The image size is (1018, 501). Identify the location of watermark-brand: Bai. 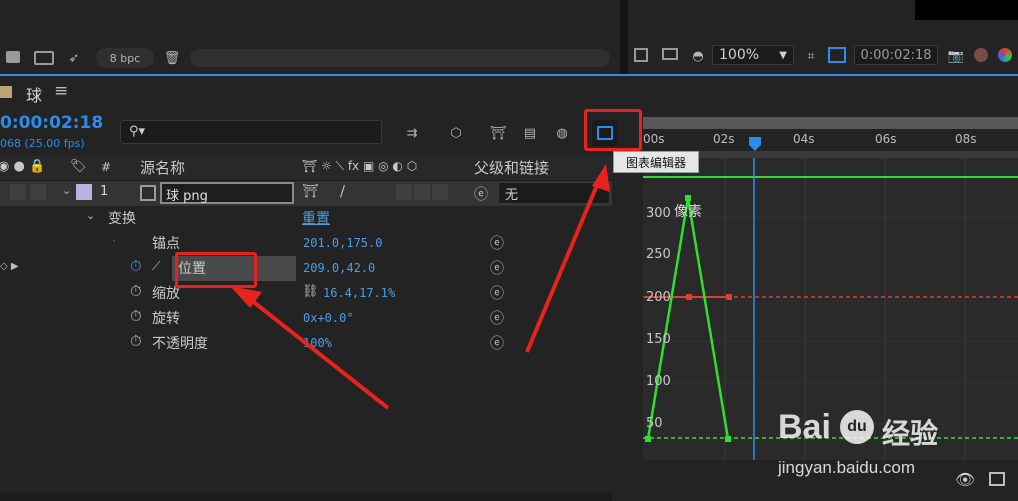
(804, 427).